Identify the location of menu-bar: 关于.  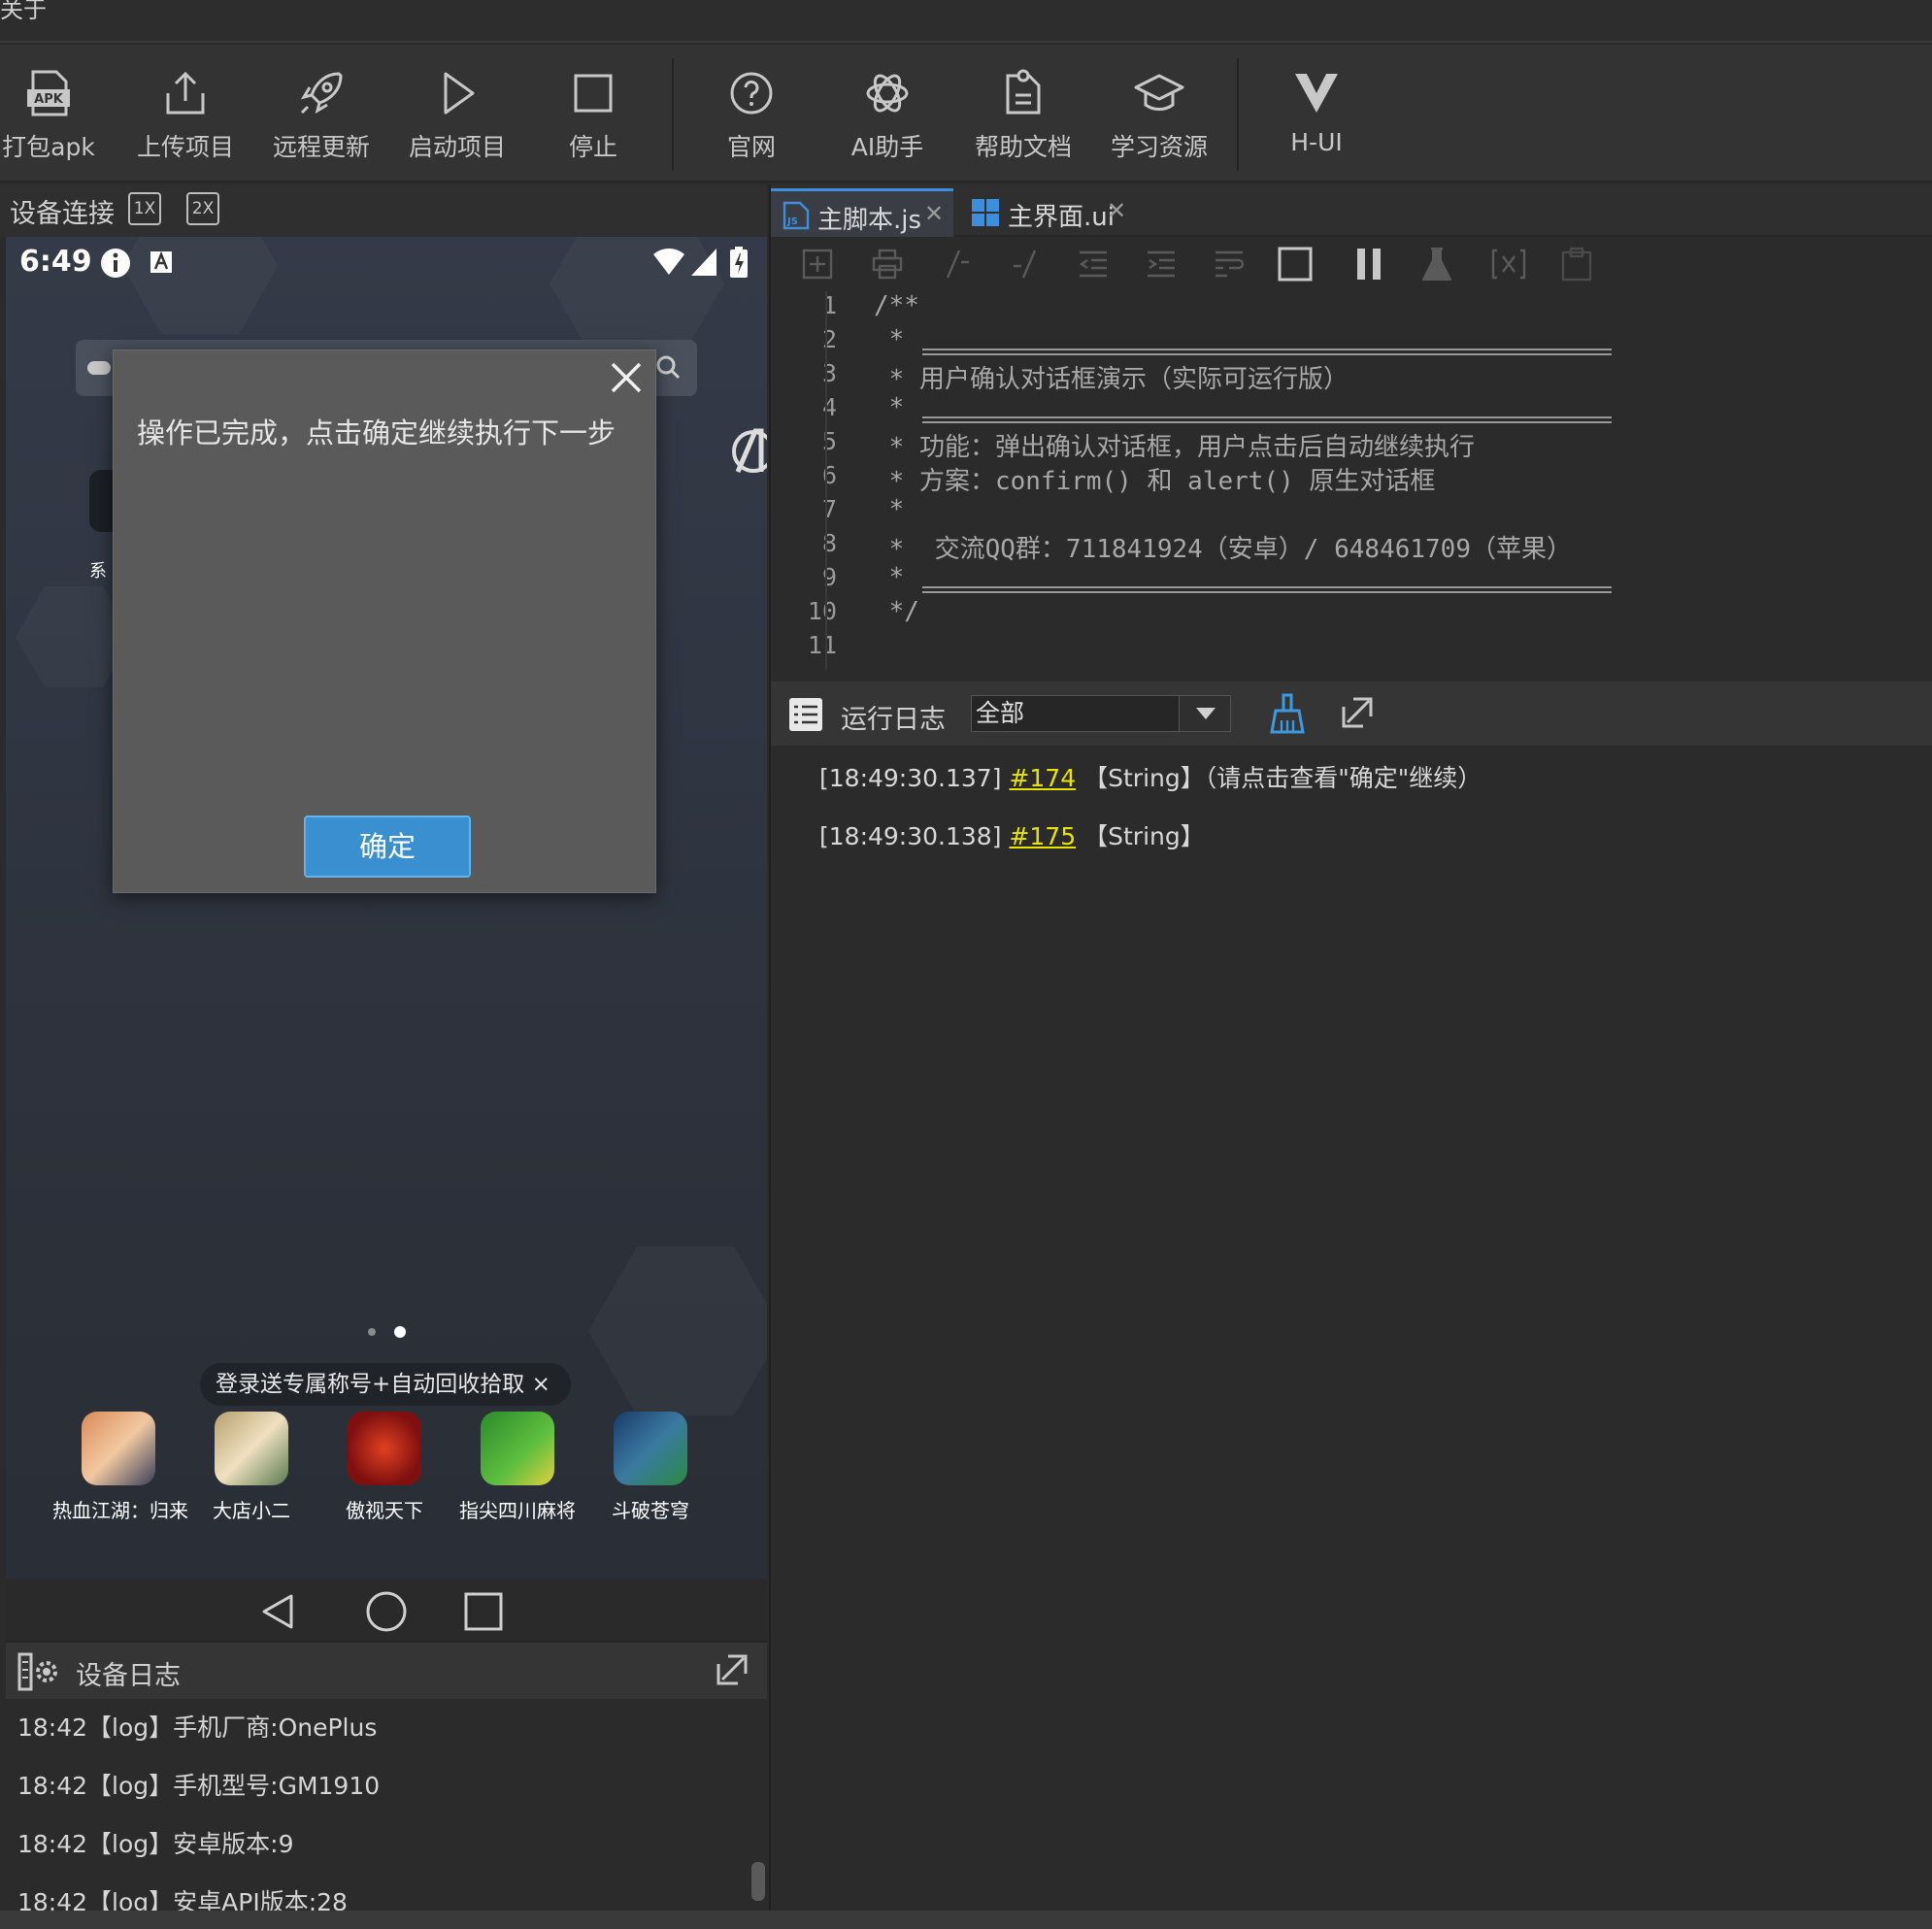
(966, 21).